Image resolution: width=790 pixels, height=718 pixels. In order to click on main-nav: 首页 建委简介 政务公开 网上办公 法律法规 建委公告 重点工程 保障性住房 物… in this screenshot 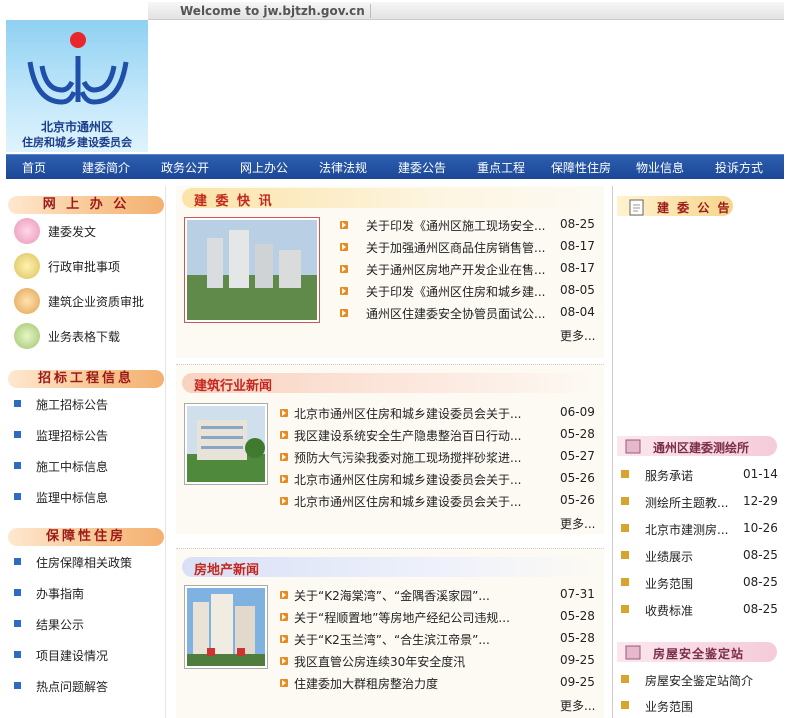, I will do `click(395, 166)`.